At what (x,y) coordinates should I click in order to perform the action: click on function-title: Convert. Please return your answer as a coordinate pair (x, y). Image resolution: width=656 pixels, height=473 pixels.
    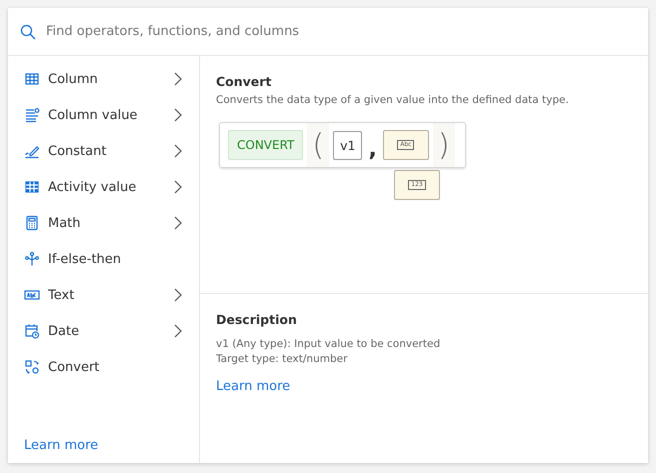
    Looking at the image, I should click on (244, 81).